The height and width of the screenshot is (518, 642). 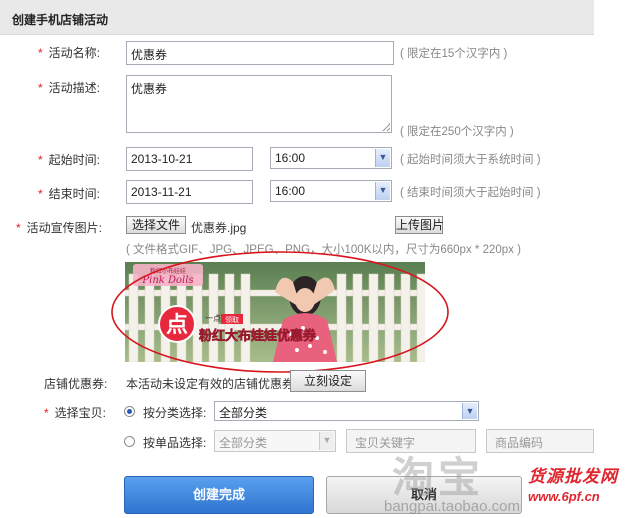 What do you see at coordinates (75, 413) in the screenshot?
I see `product-label: * 选择宝贝:` at bounding box center [75, 413].